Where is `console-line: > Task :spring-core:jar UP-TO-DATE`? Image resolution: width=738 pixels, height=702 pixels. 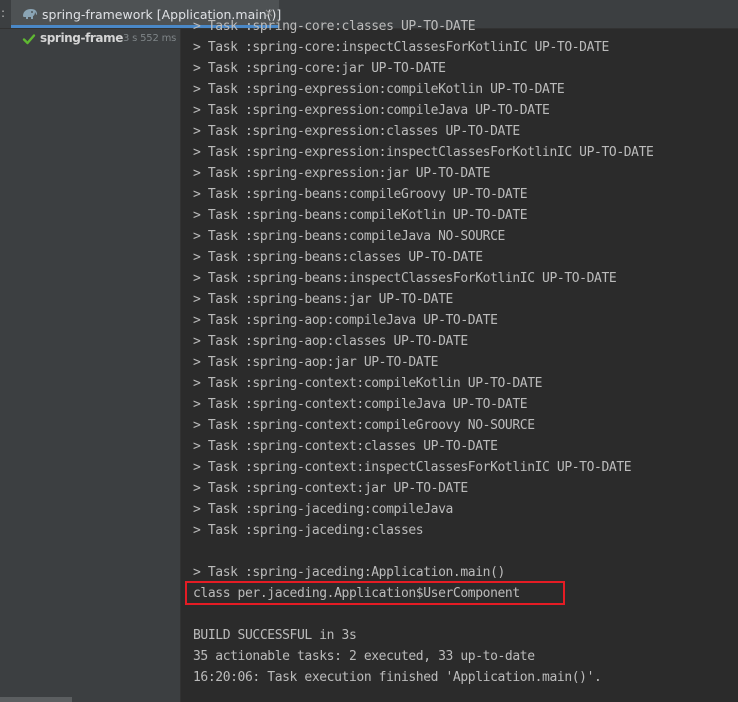 console-line: > Task :spring-core:jar UP-TO-DATE is located at coordinates (319, 68).